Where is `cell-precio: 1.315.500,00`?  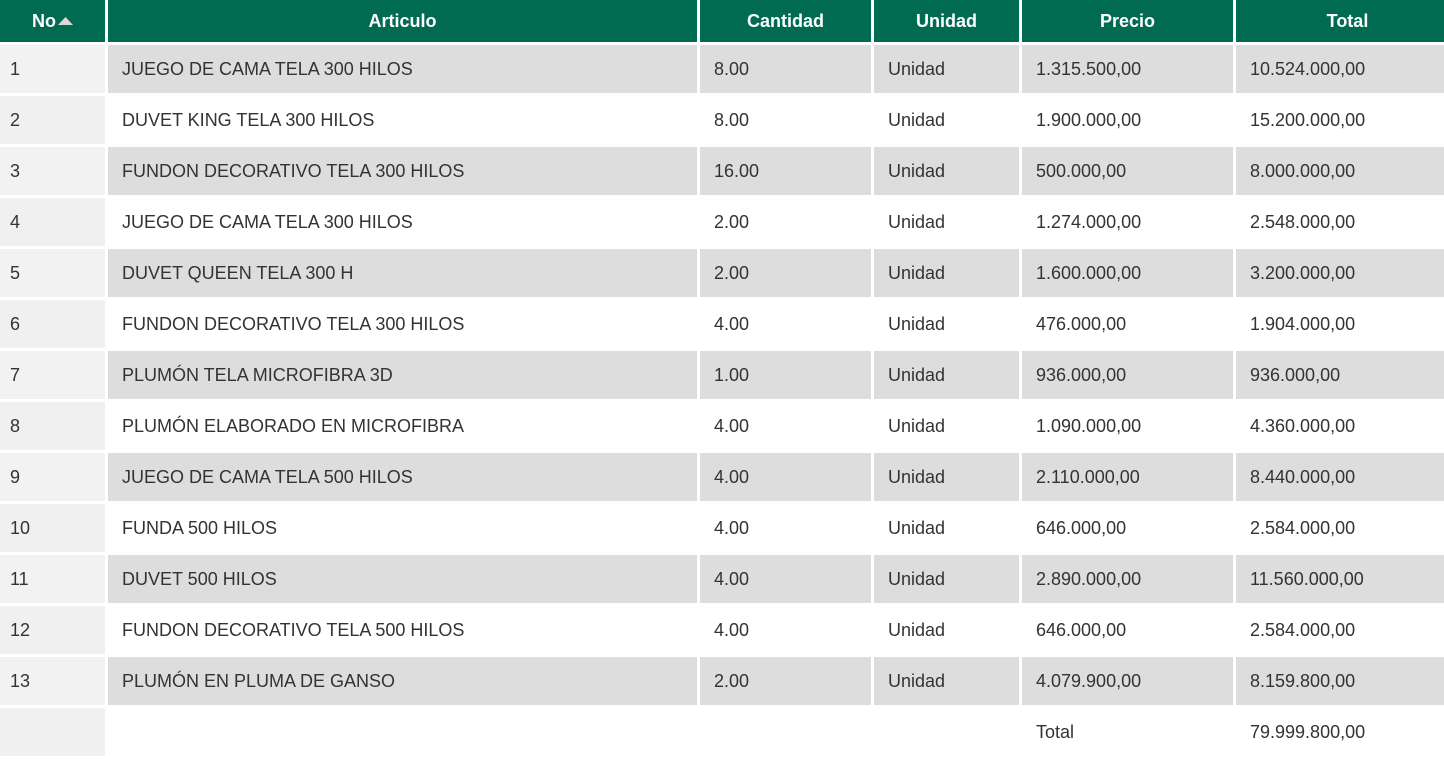
cell-precio: 1.315.500,00 is located at coordinates (1127, 69).